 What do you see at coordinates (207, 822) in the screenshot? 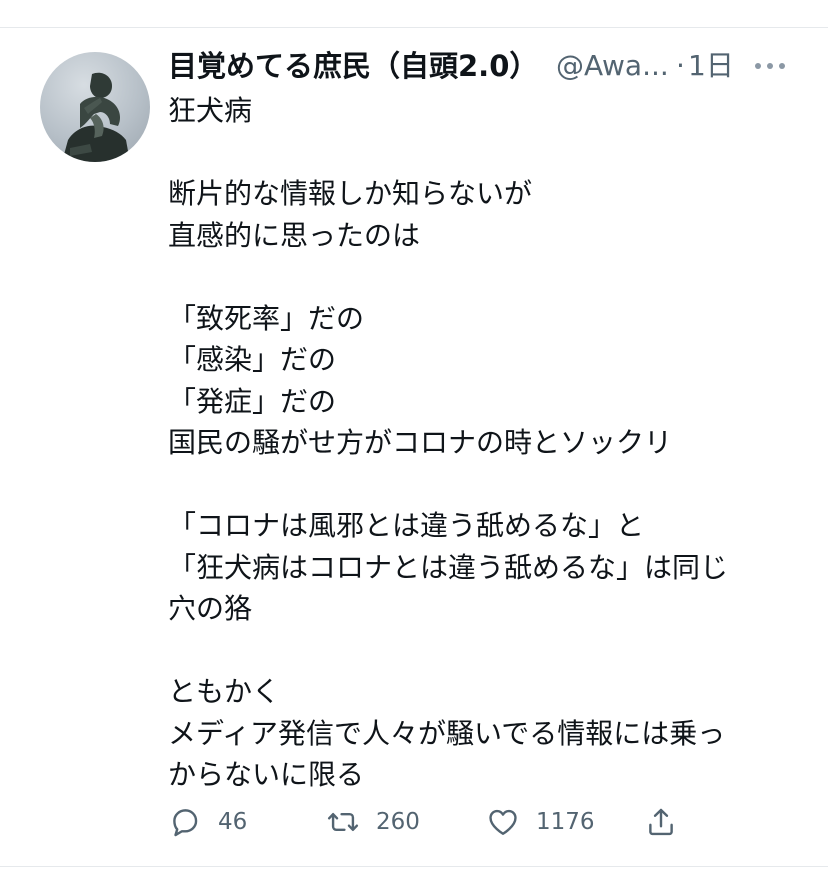
I see `reply-button: 46` at bounding box center [207, 822].